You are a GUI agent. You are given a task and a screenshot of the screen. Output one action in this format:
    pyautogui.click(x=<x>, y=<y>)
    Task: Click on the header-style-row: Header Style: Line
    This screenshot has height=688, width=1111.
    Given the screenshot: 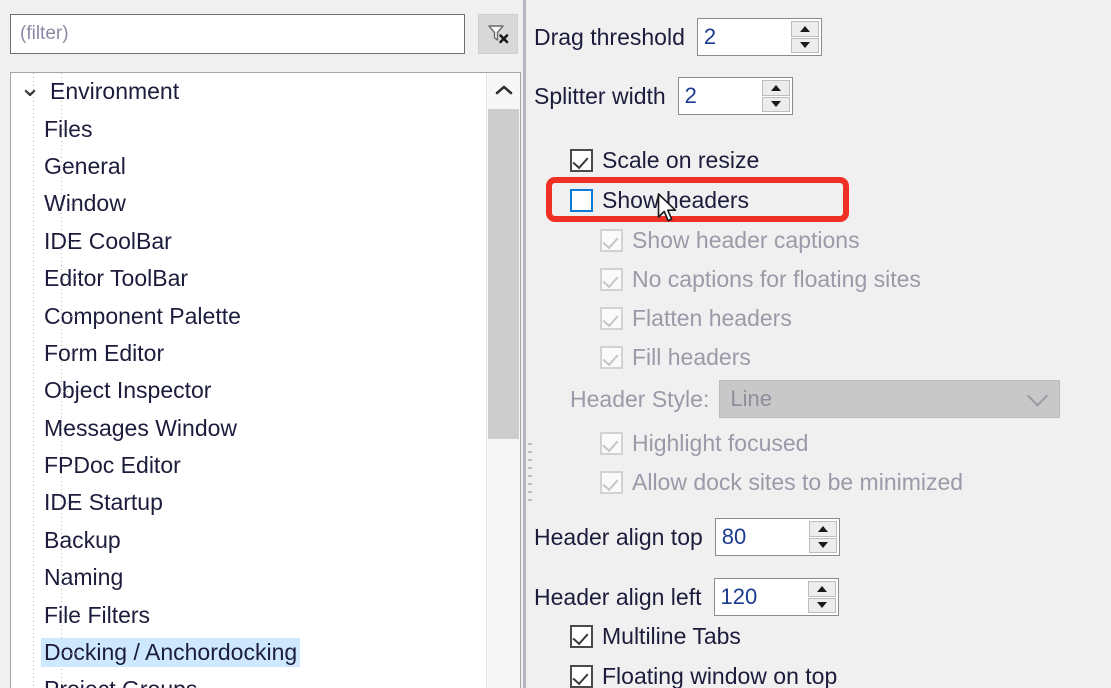 What is the action you would take?
    pyautogui.click(x=815, y=399)
    